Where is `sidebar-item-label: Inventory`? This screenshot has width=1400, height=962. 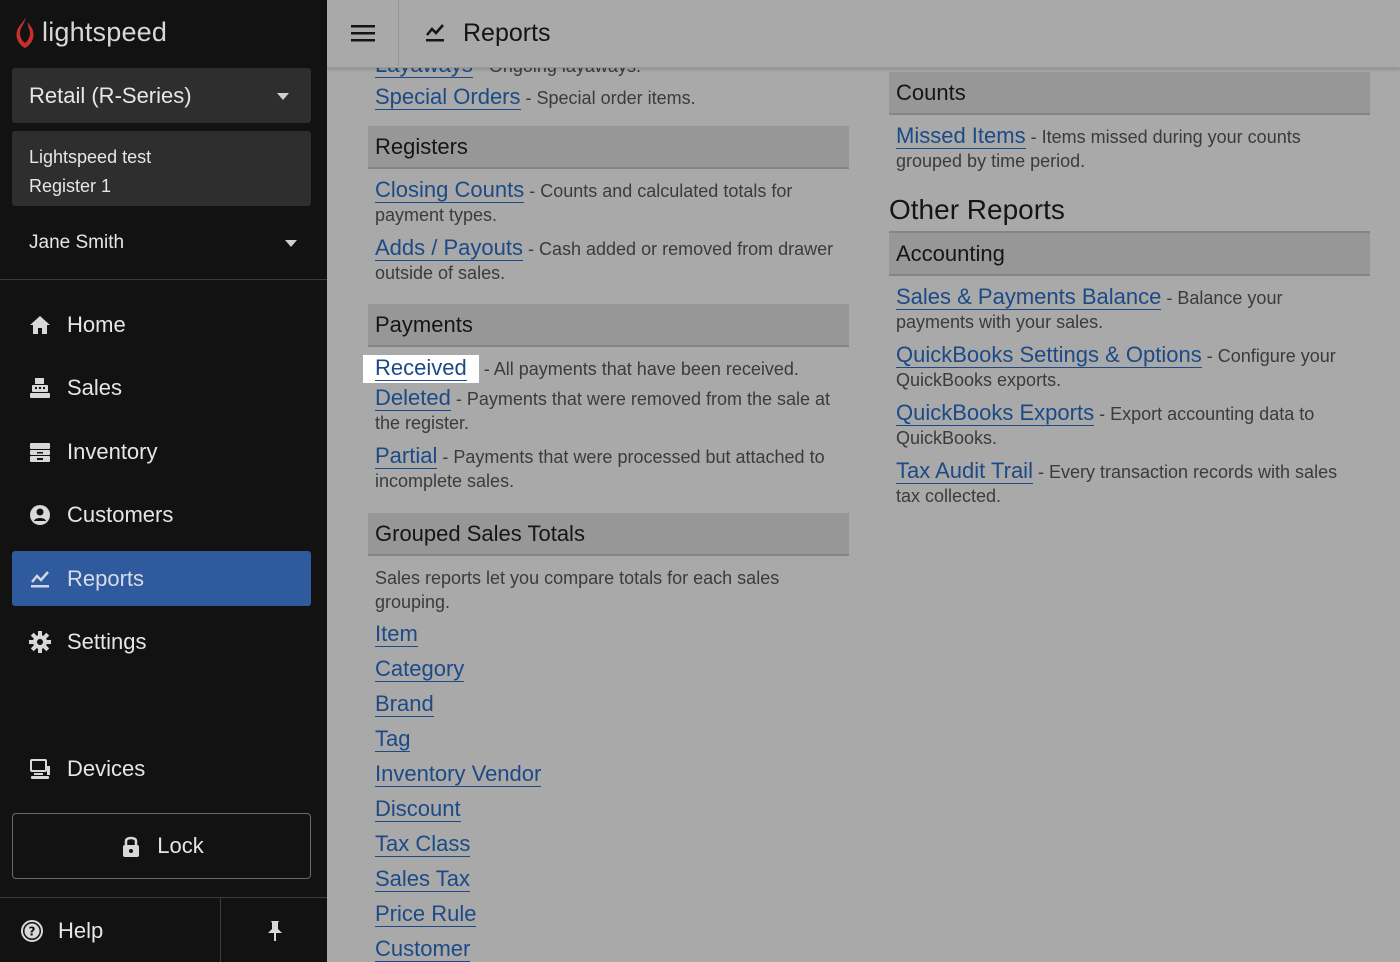
sidebar-item-label: Inventory is located at coordinates (112, 451).